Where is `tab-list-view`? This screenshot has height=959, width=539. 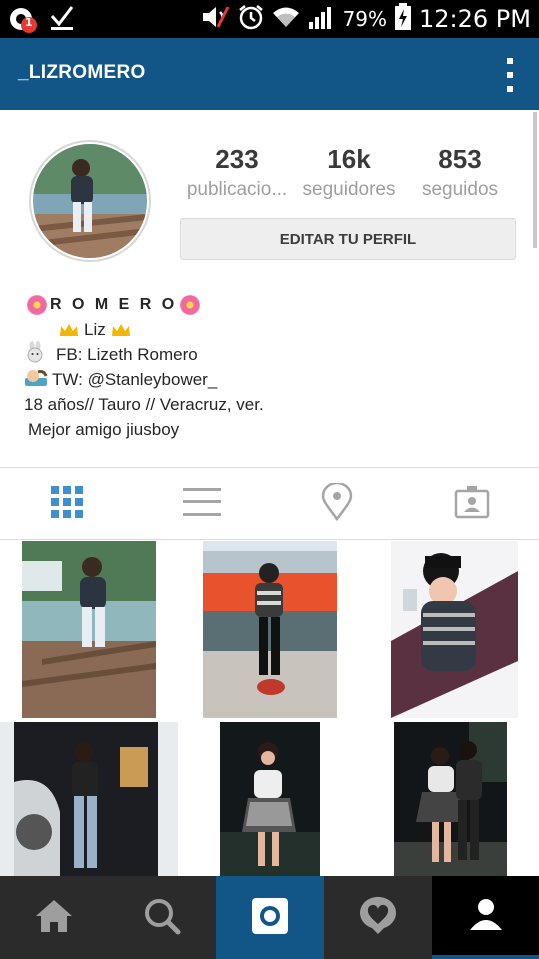
tab-list-view is located at coordinates (202, 504).